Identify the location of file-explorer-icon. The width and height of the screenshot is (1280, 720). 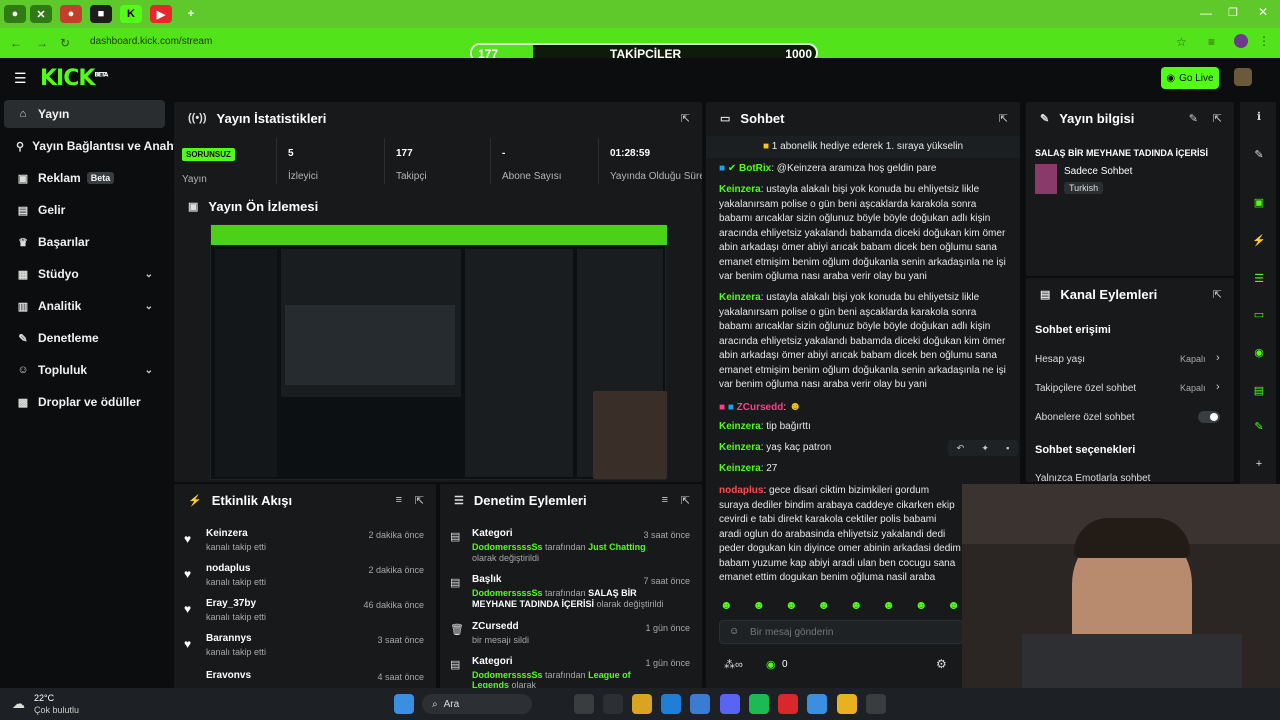
(642, 704).